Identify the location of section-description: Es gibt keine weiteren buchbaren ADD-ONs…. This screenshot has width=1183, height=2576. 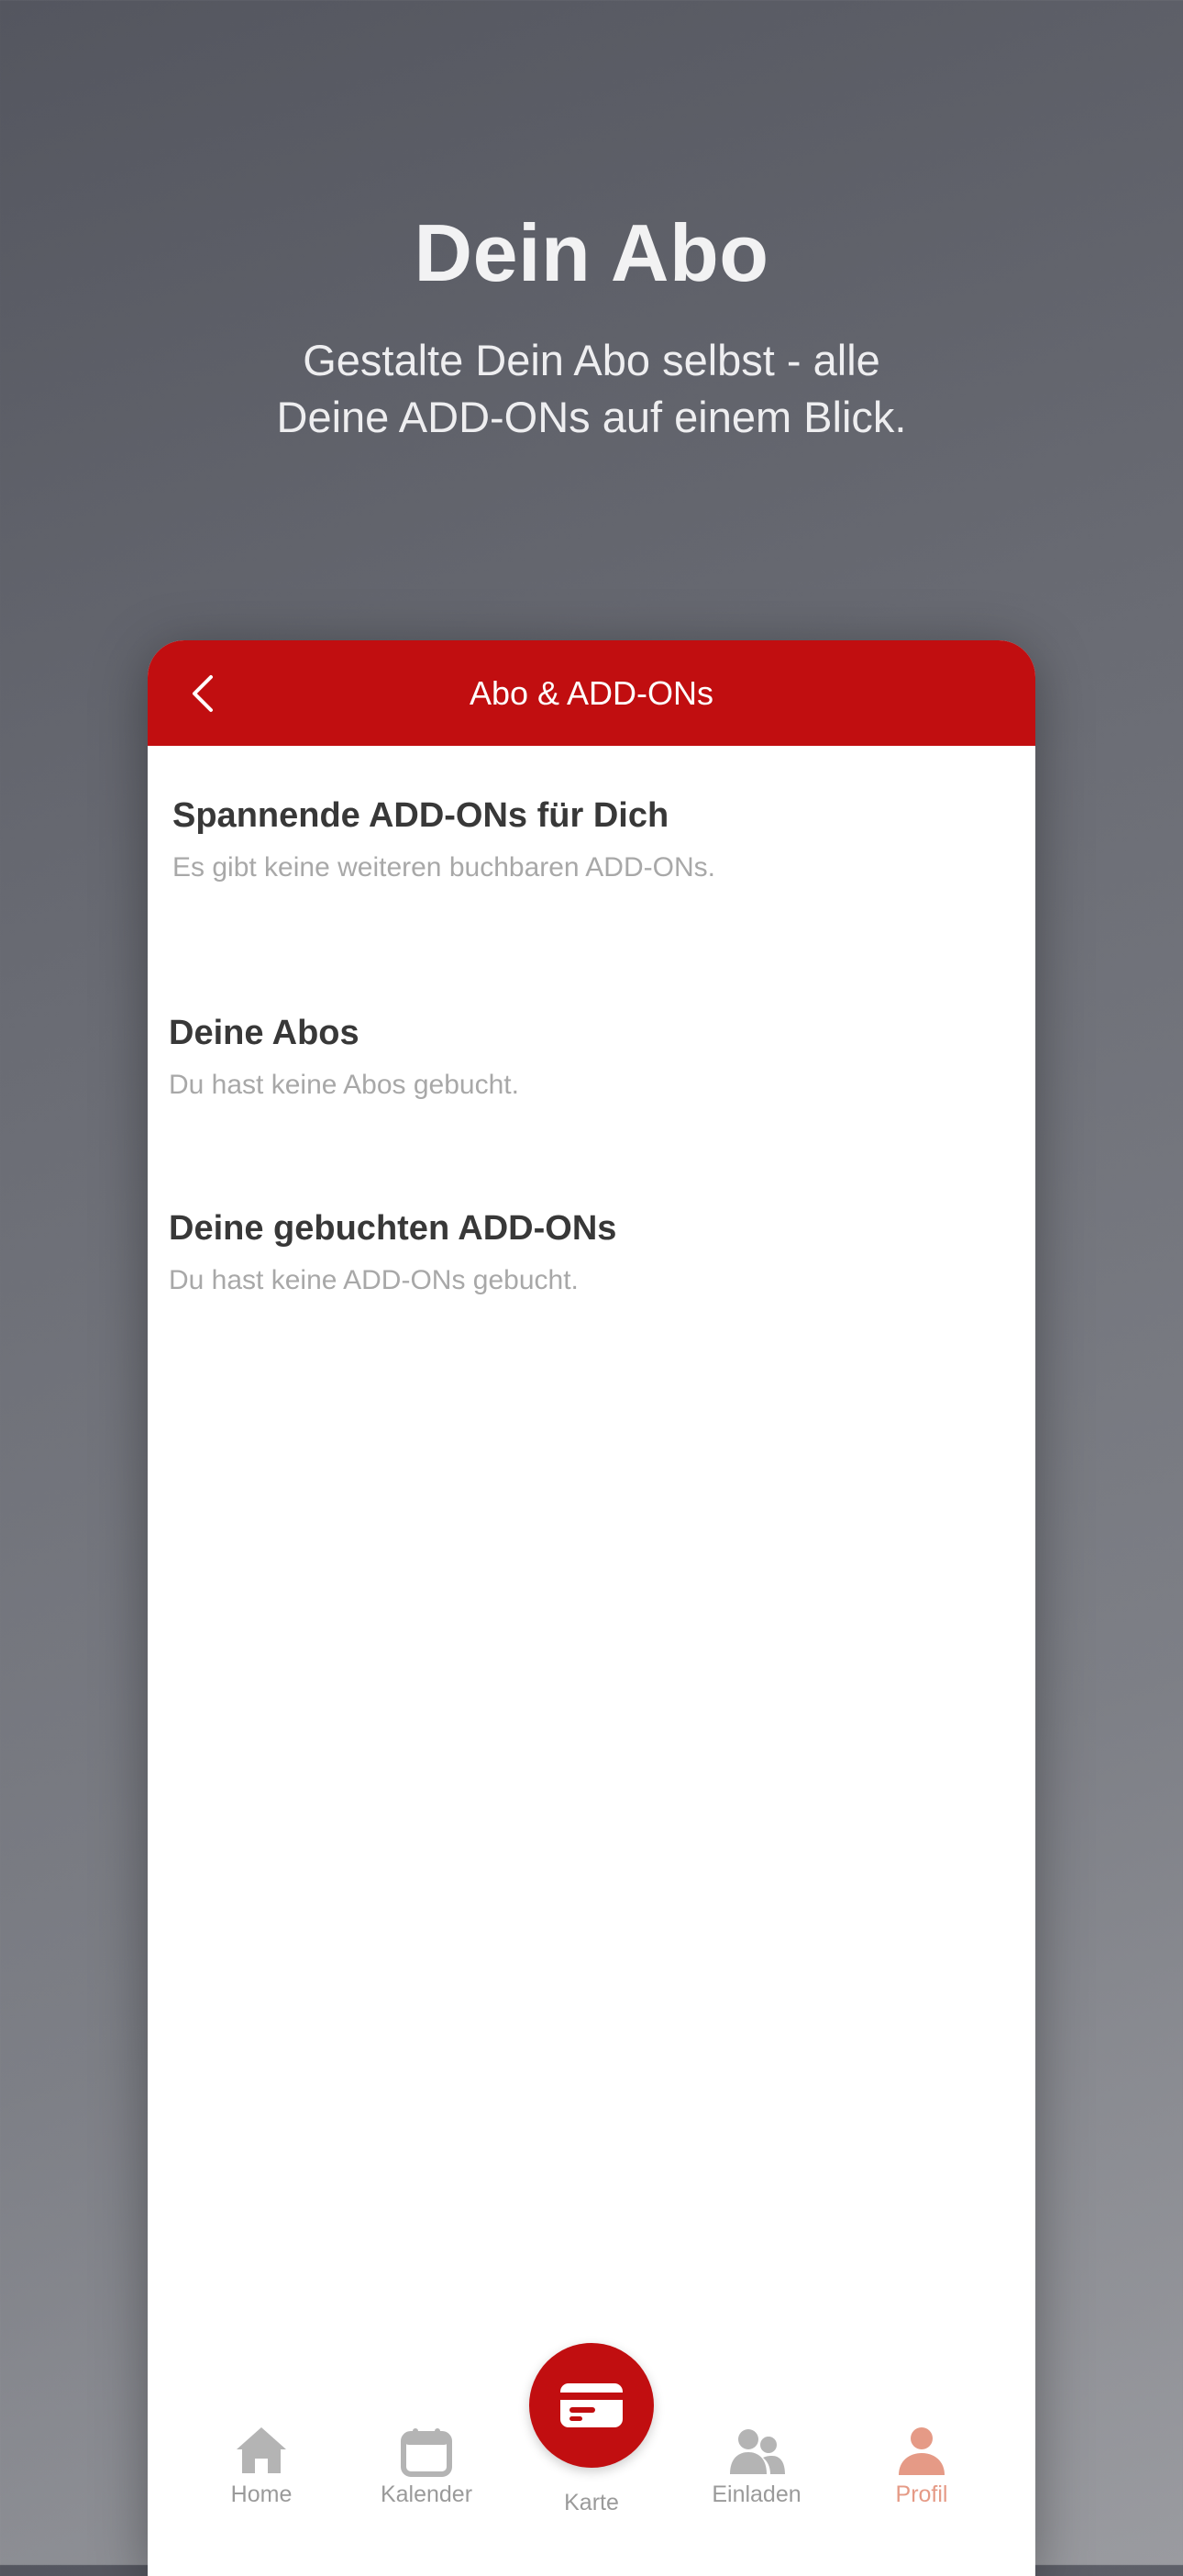
(443, 867).